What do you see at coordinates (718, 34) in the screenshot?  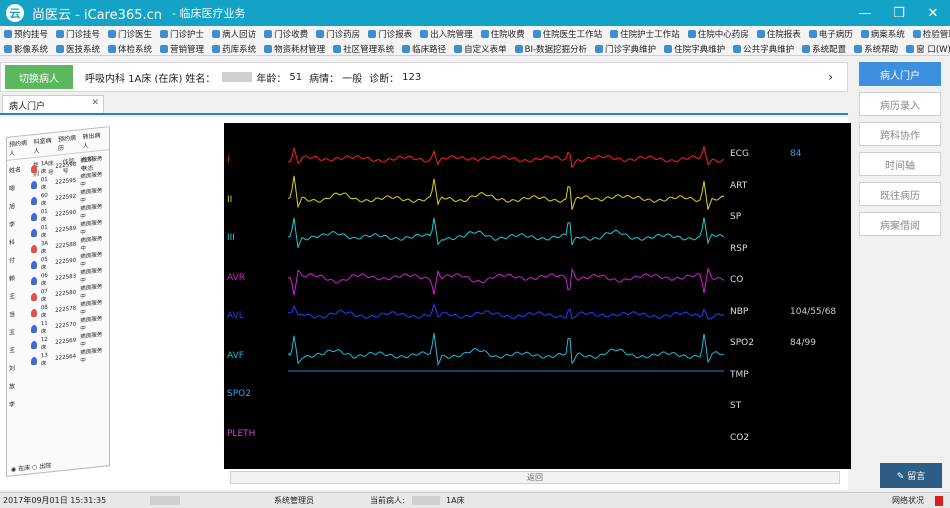 I see `menu-item-r1-12: 住院中心药房` at bounding box center [718, 34].